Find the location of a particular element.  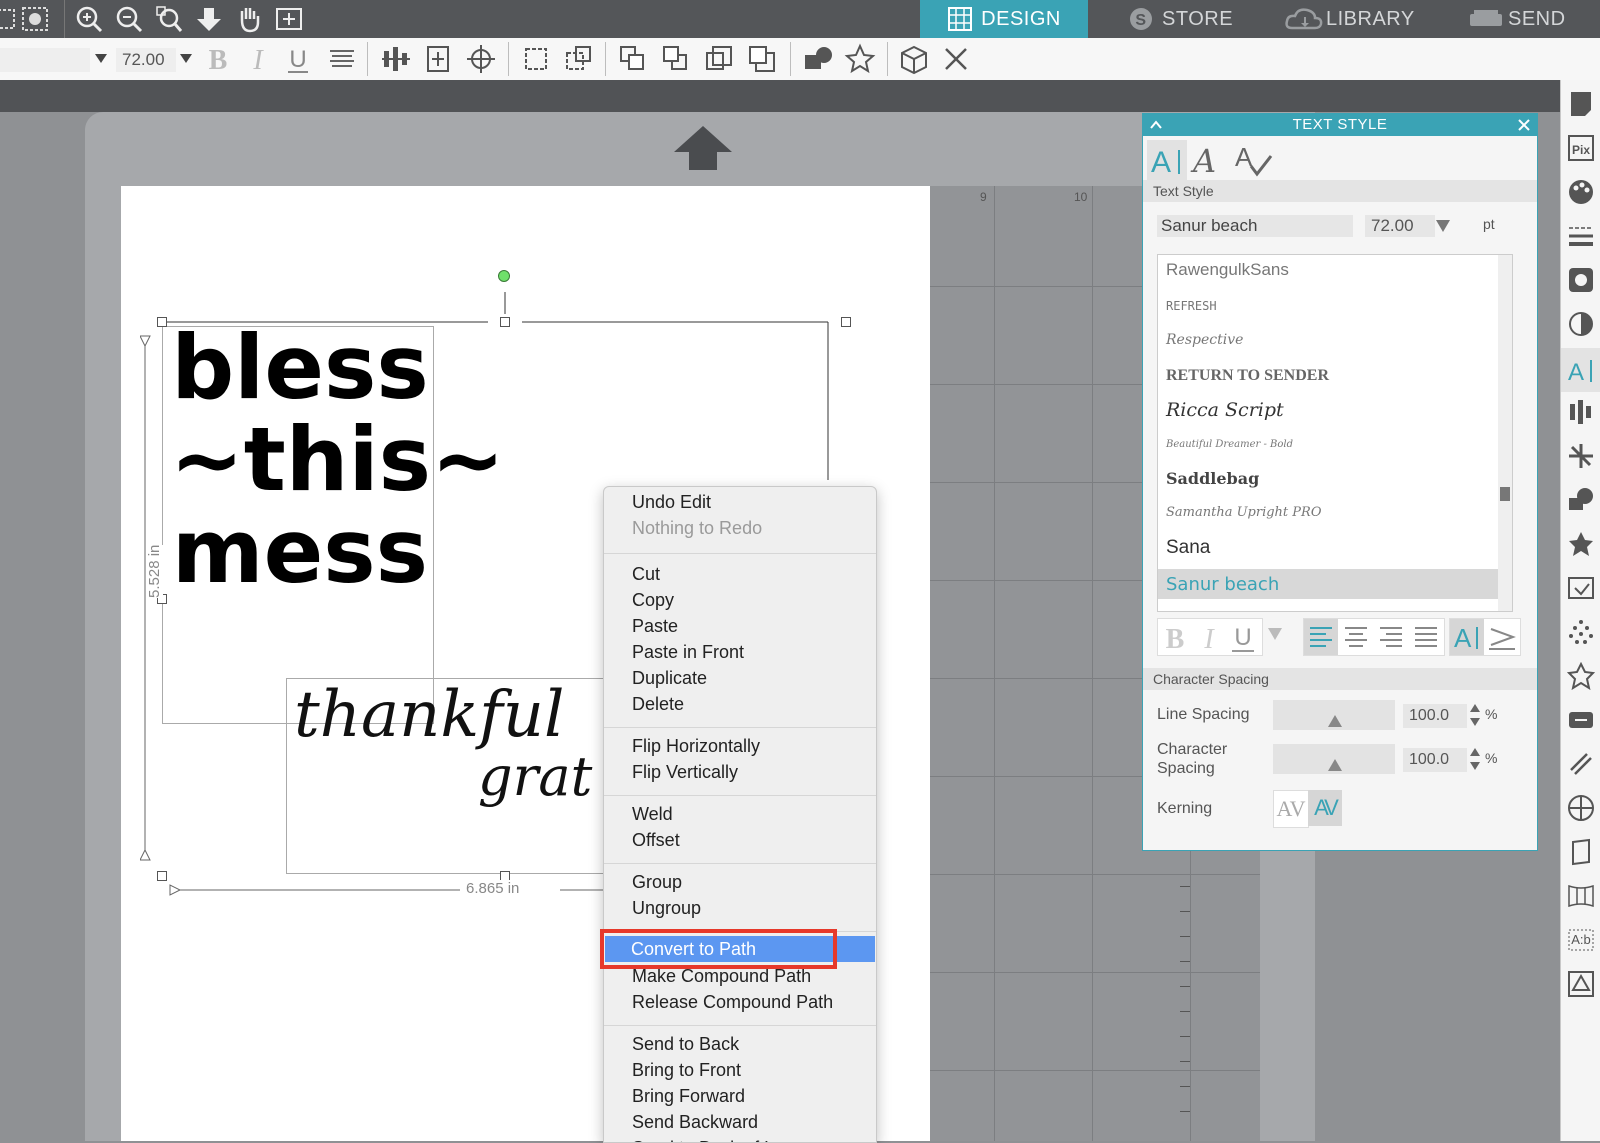

tab-design: DESIGN is located at coordinates (1004, 19).